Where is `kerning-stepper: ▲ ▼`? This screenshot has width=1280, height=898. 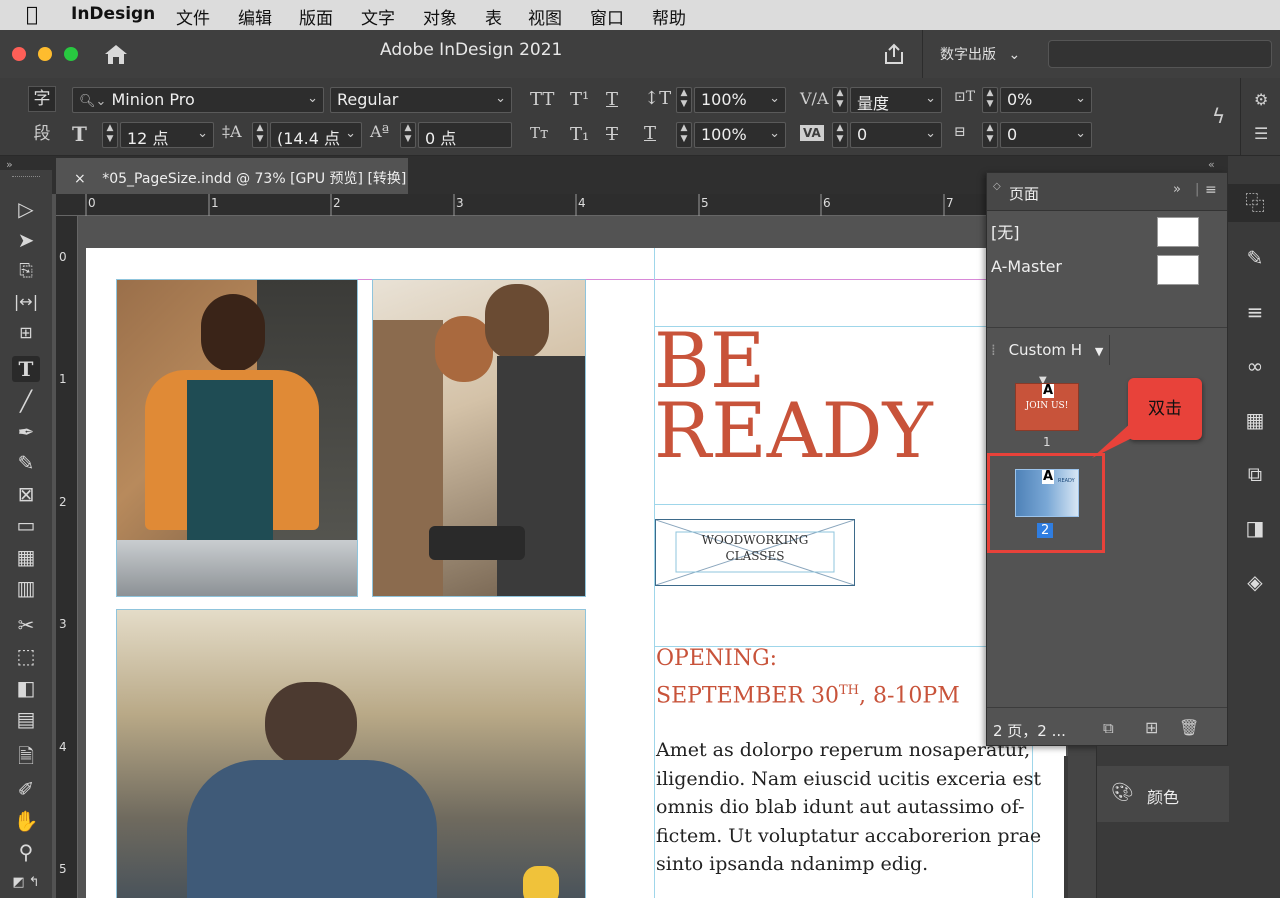
kerning-stepper: ▲ ▼ is located at coordinates (840, 100).